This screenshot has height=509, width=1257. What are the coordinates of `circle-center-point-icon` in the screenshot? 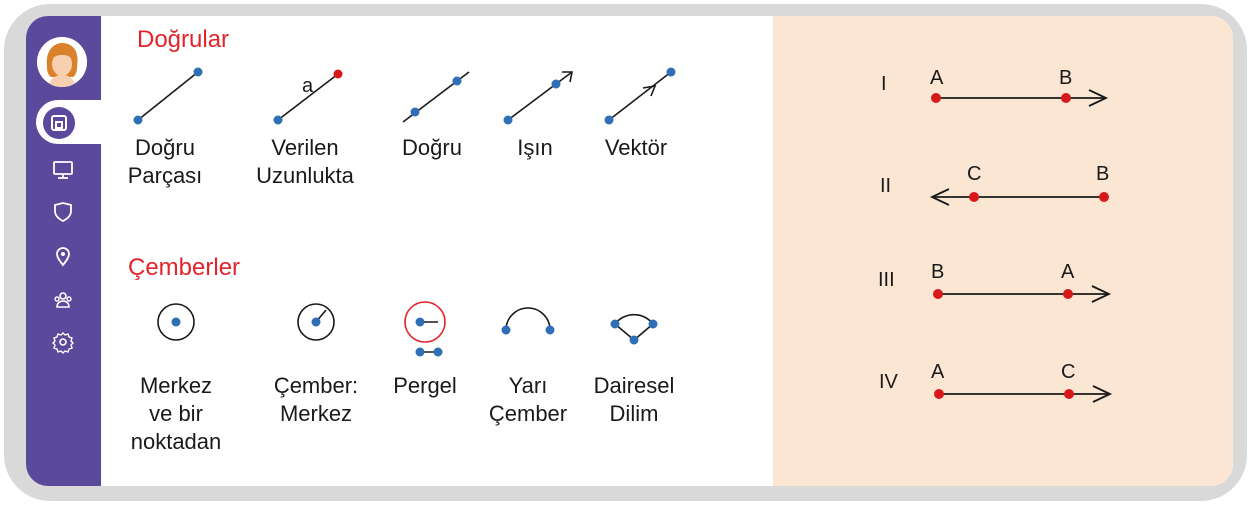 It's located at (176, 322).